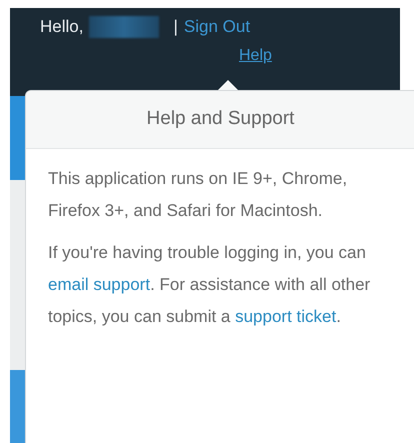 The image size is (414, 443). I want to click on help-paragraph: This application runs on IE 9+, Chrome, Firefox 3+, and Safari for Macintosh., so click(198, 195).